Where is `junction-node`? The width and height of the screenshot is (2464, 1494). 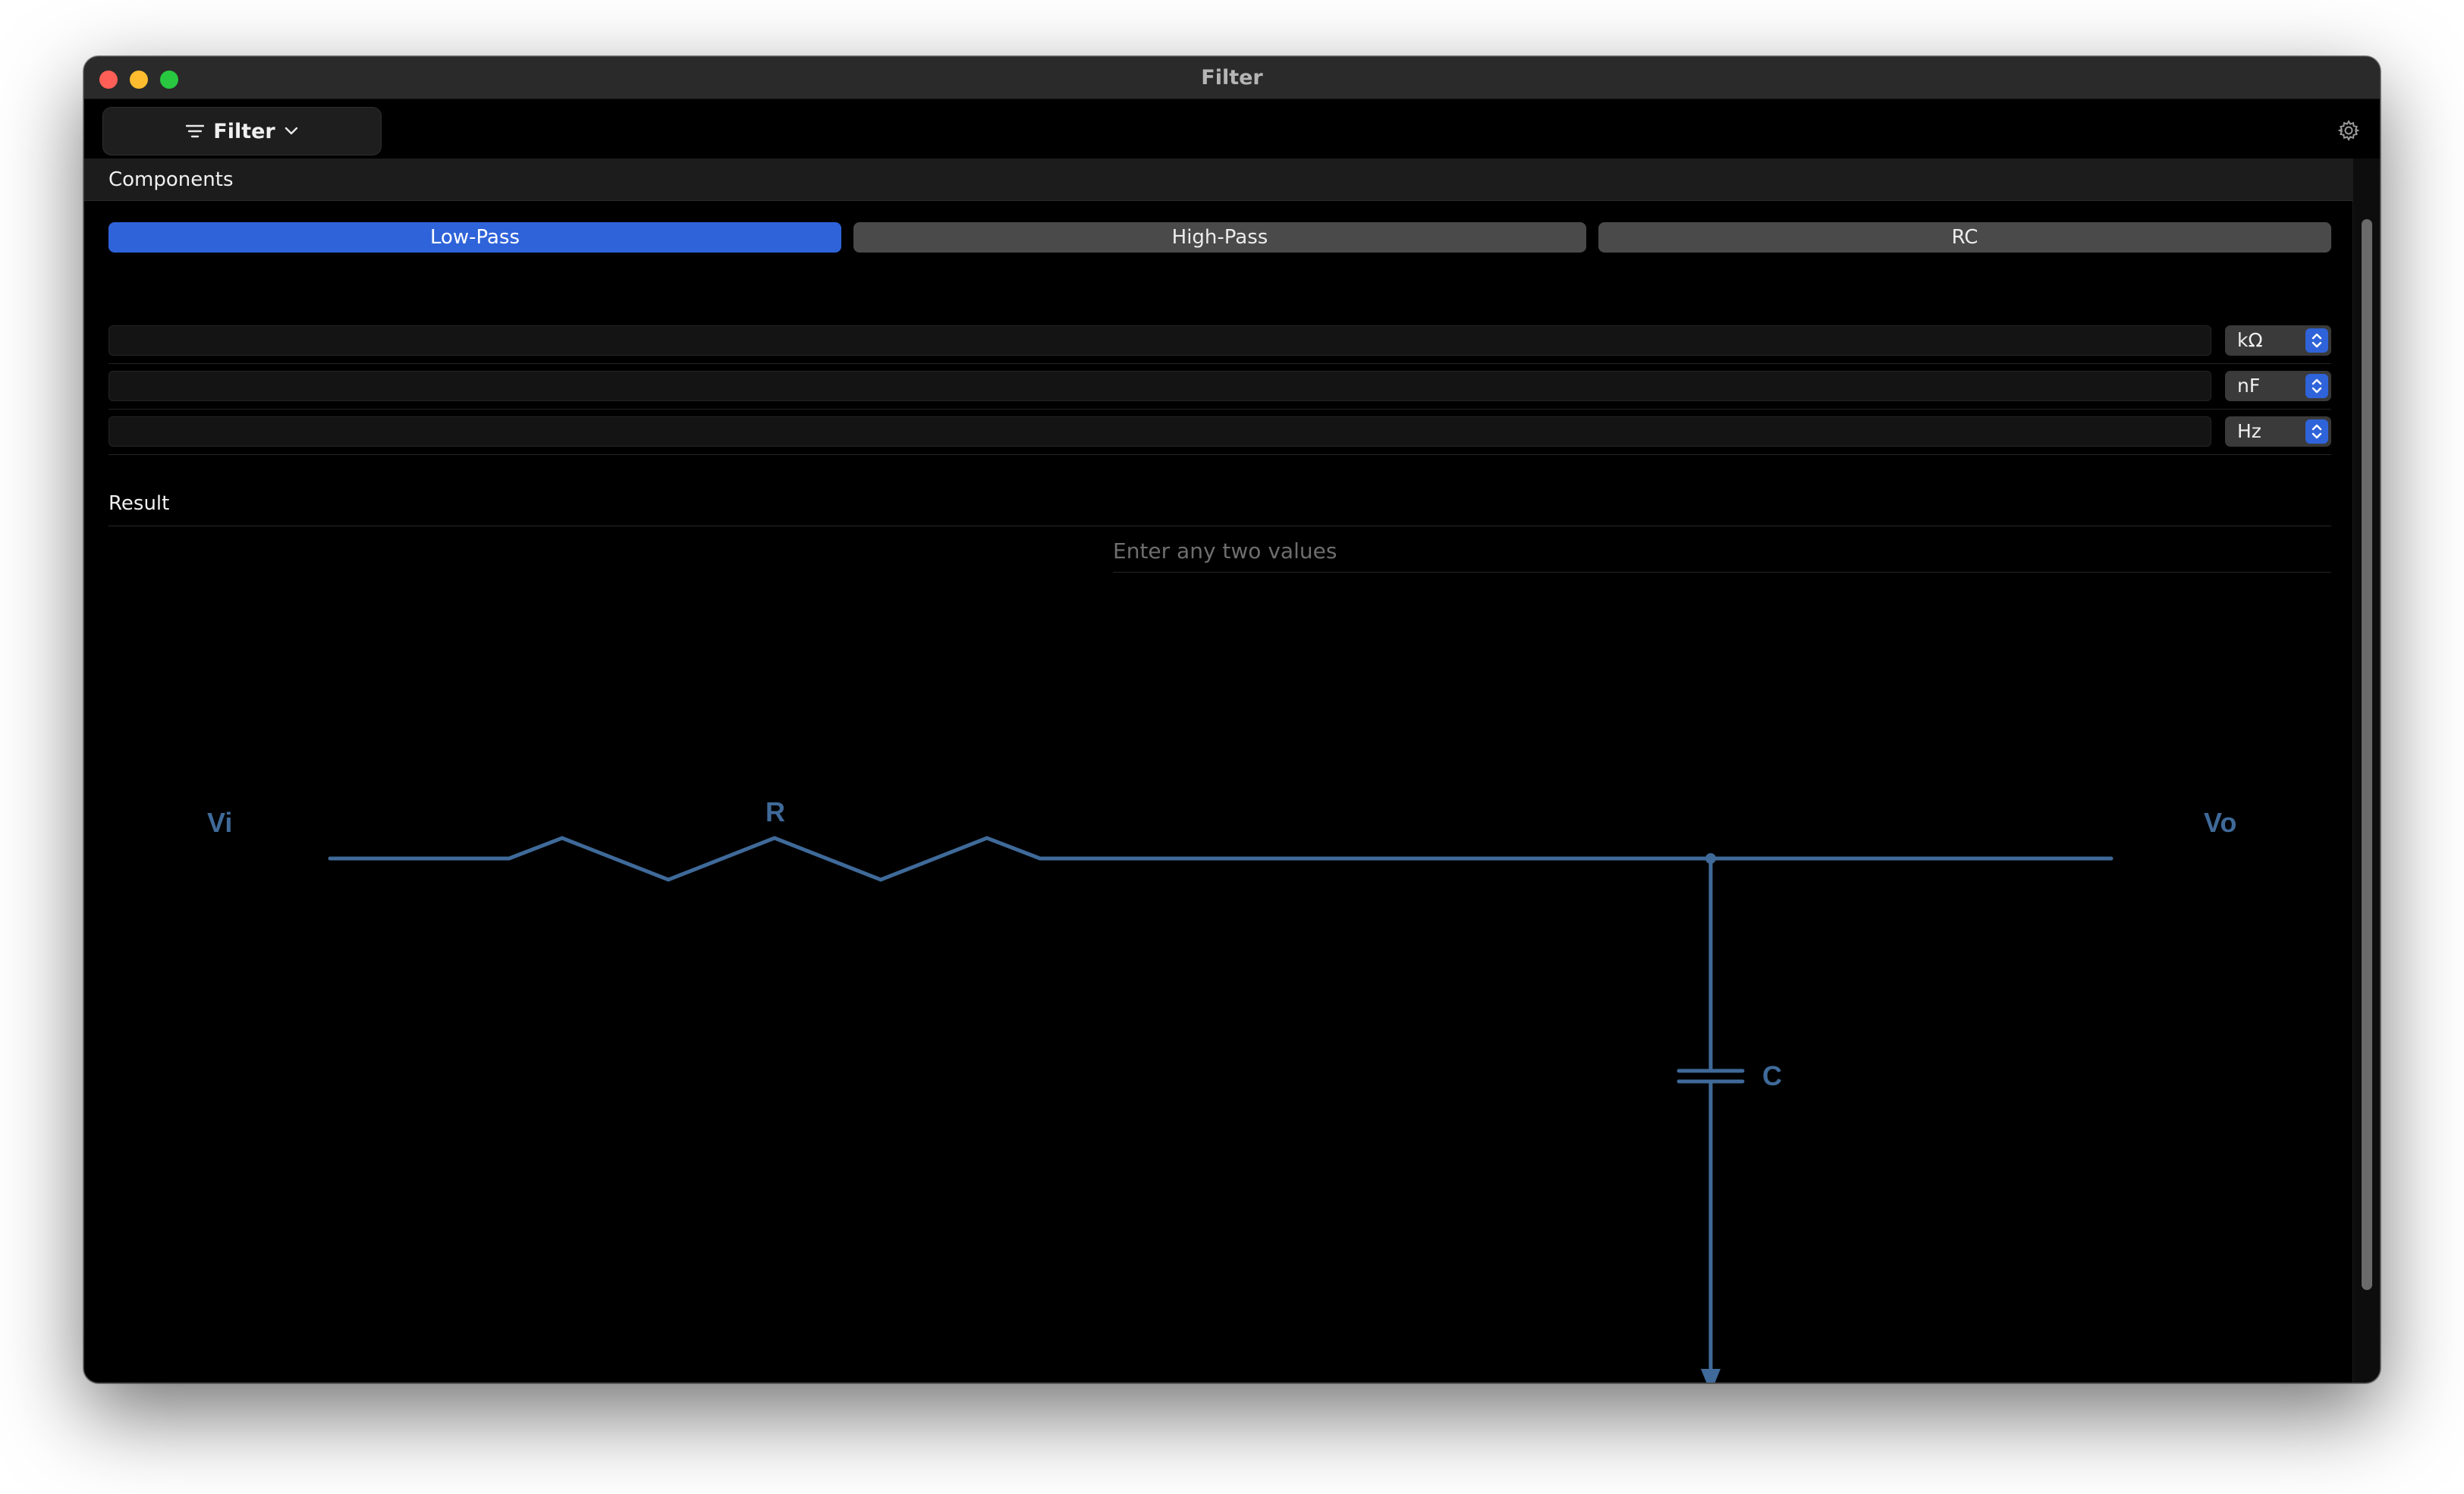
junction-node is located at coordinates (1710, 858).